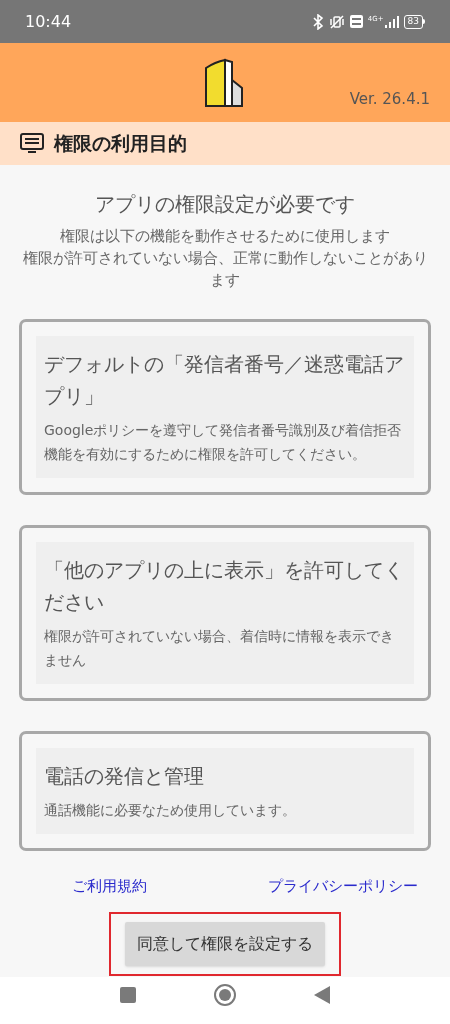 This screenshot has height=1024, width=450. Describe the element at coordinates (317, 21) in the screenshot. I see `bluetooth-icon` at that location.